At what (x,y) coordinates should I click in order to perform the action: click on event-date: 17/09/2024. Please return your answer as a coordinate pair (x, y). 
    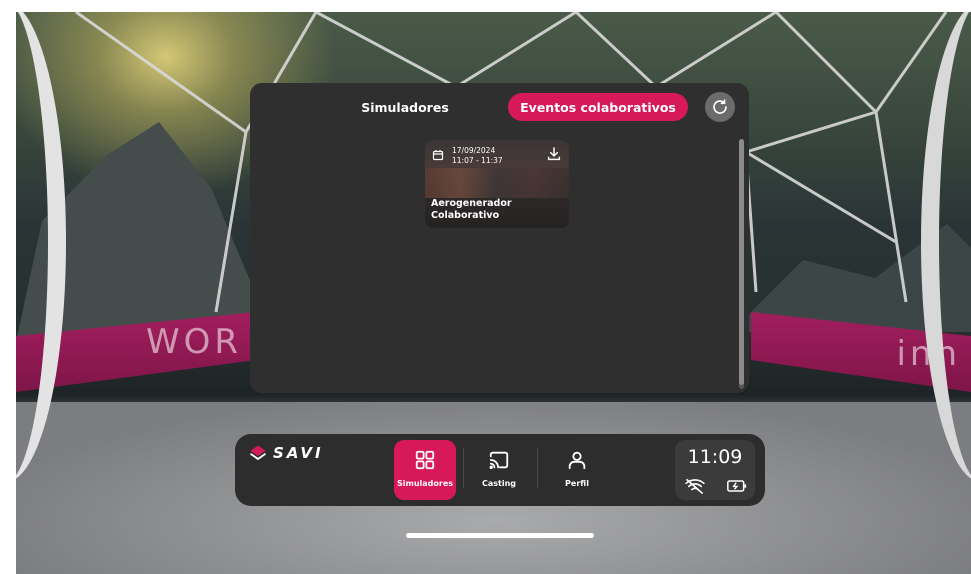
    Looking at the image, I should click on (474, 150).